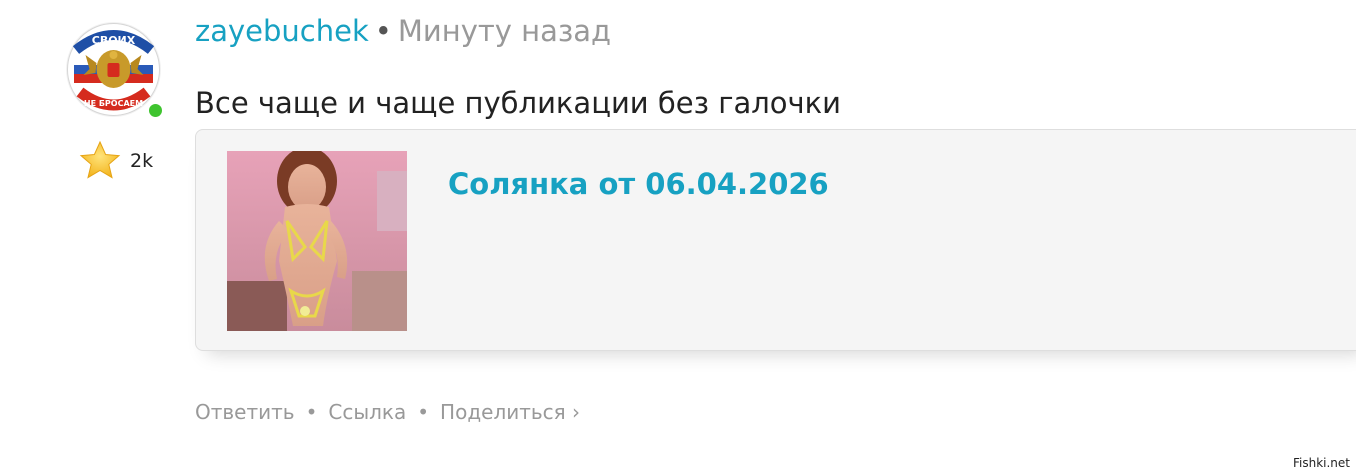 This screenshot has height=476, width=1356. What do you see at coordinates (245, 412) in the screenshot?
I see `reply-link: Ответить` at bounding box center [245, 412].